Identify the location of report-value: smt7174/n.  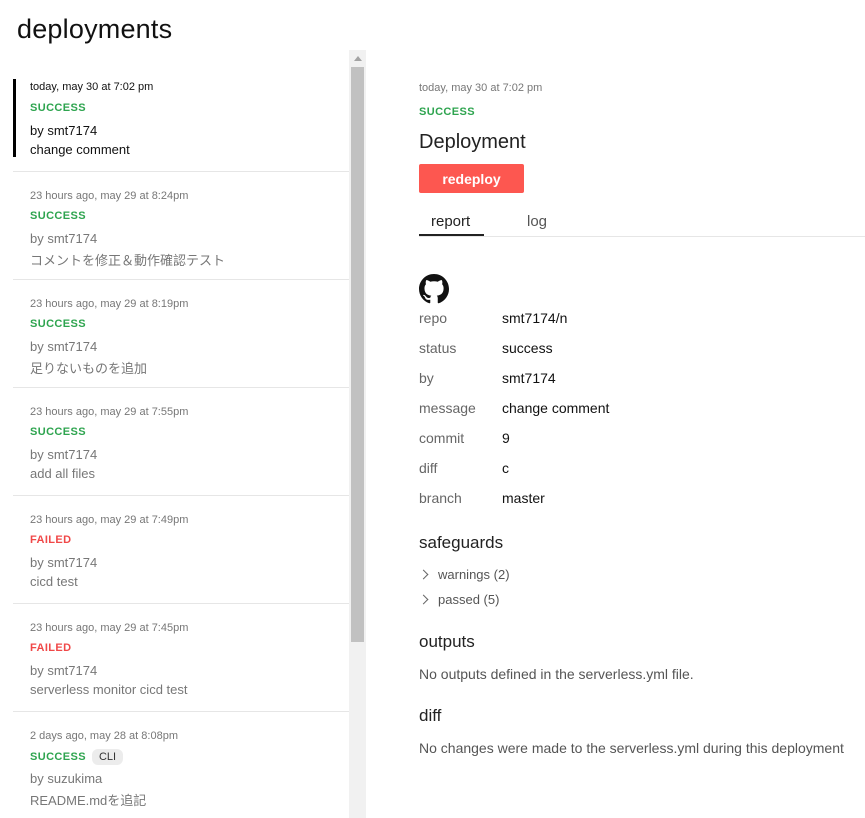
(535, 318).